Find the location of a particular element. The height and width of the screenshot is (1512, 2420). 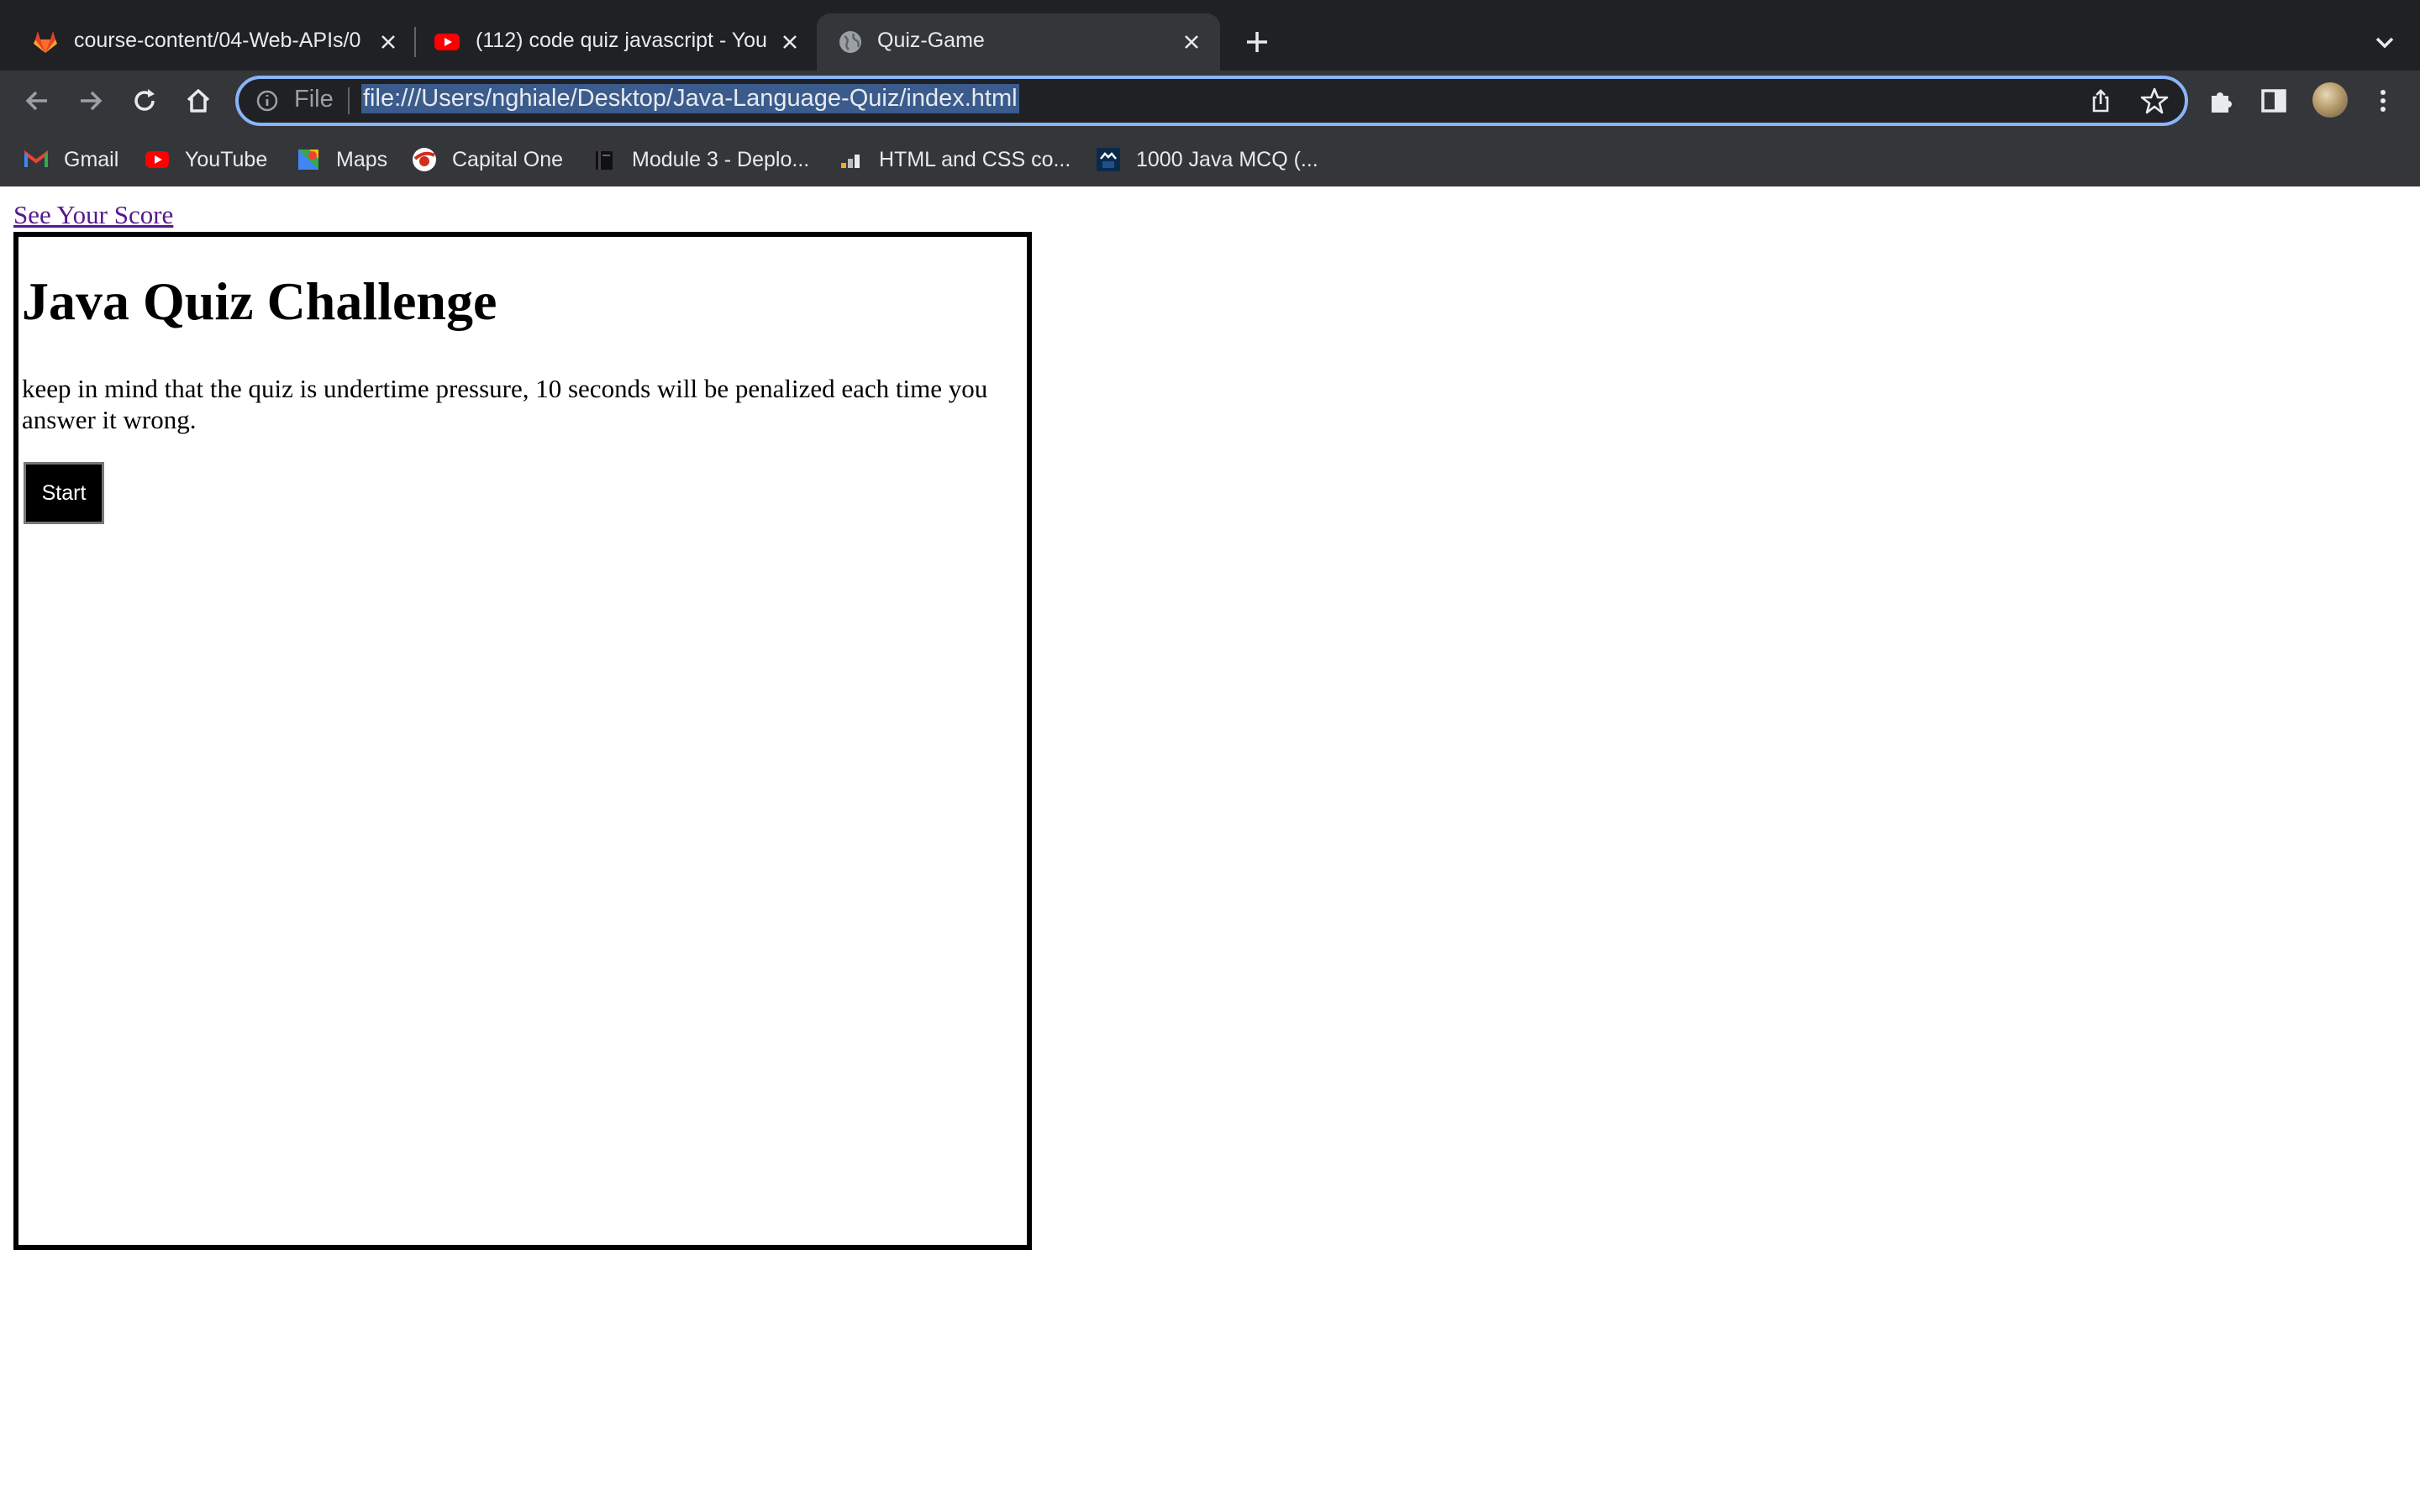

book-icon is located at coordinates (604, 160).